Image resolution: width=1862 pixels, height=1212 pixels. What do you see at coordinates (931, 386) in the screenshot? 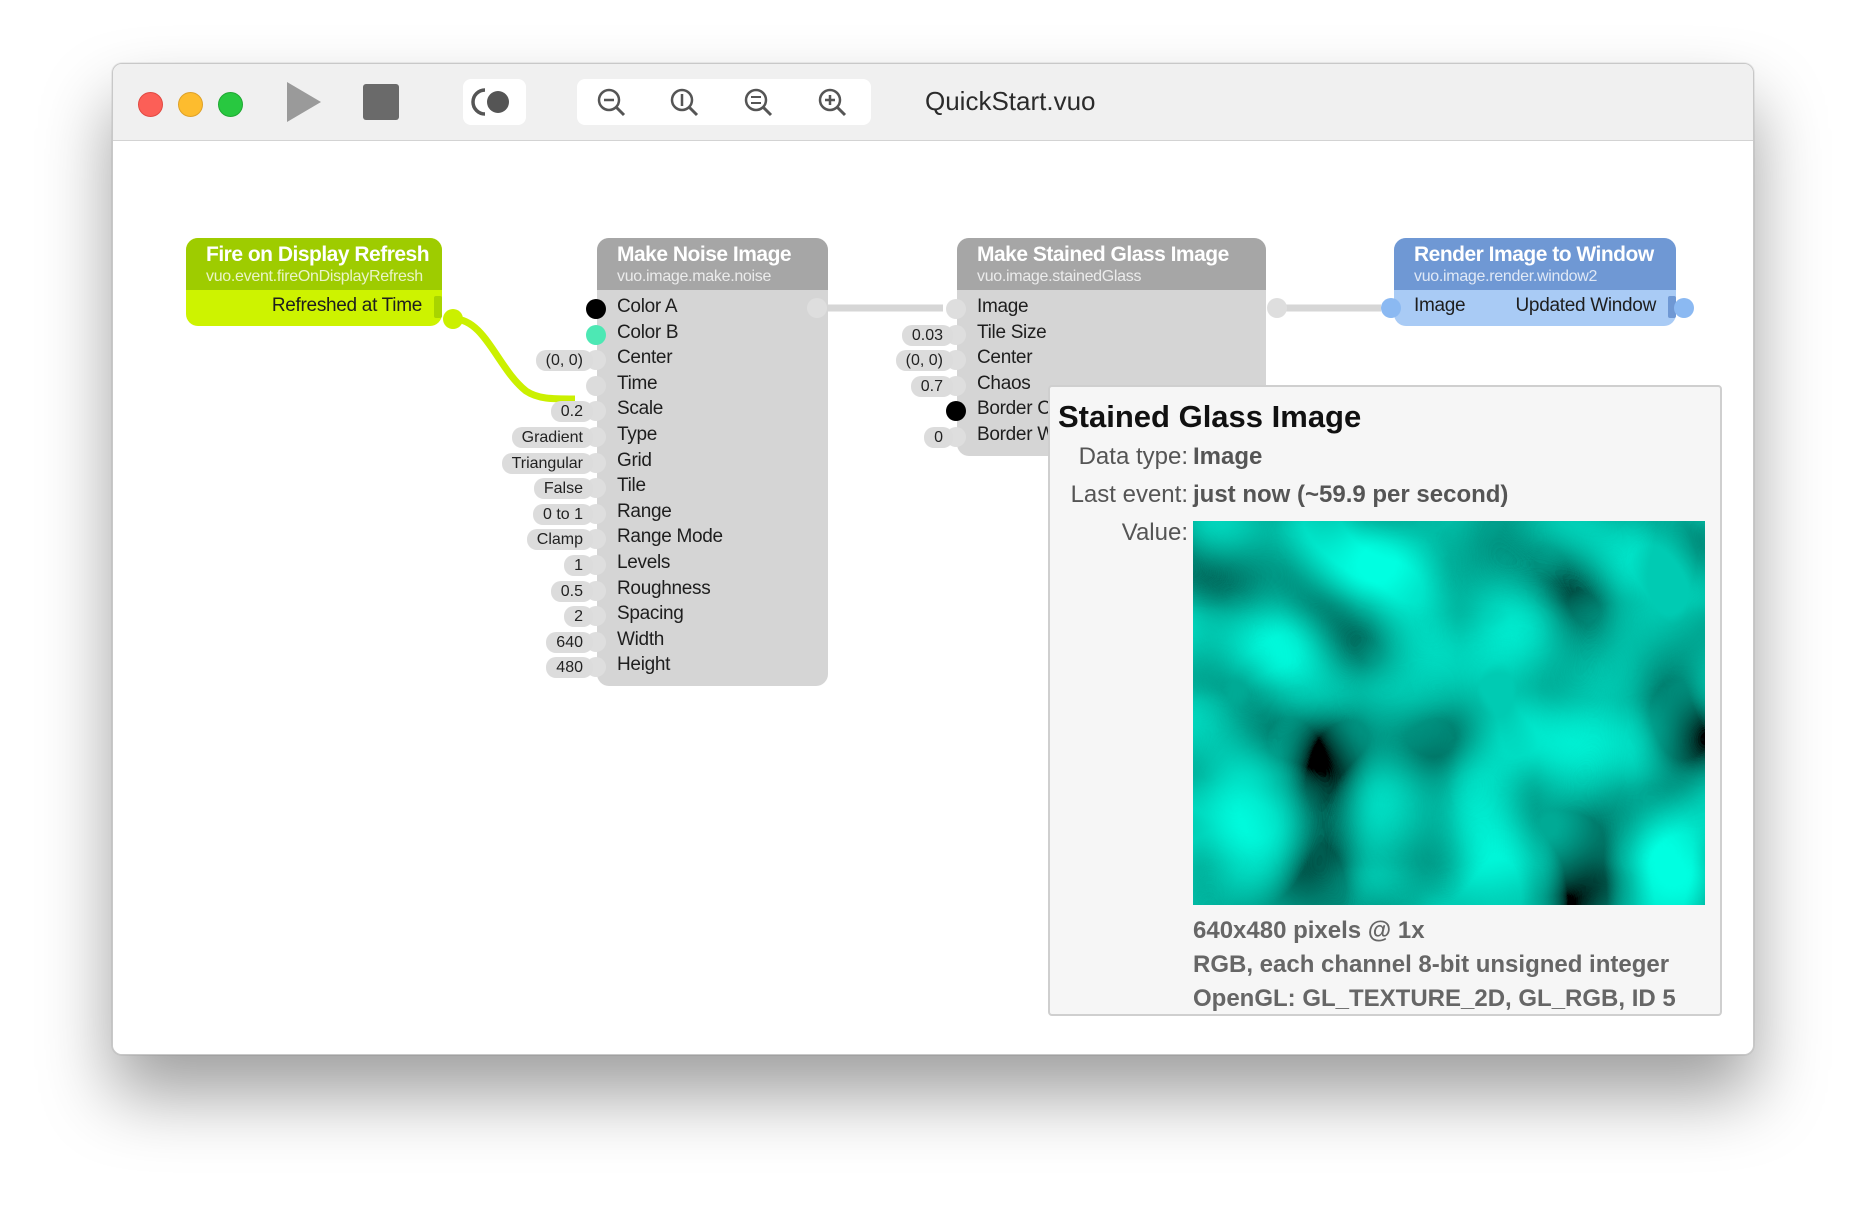
I see `input-constant-value: 0.7` at bounding box center [931, 386].